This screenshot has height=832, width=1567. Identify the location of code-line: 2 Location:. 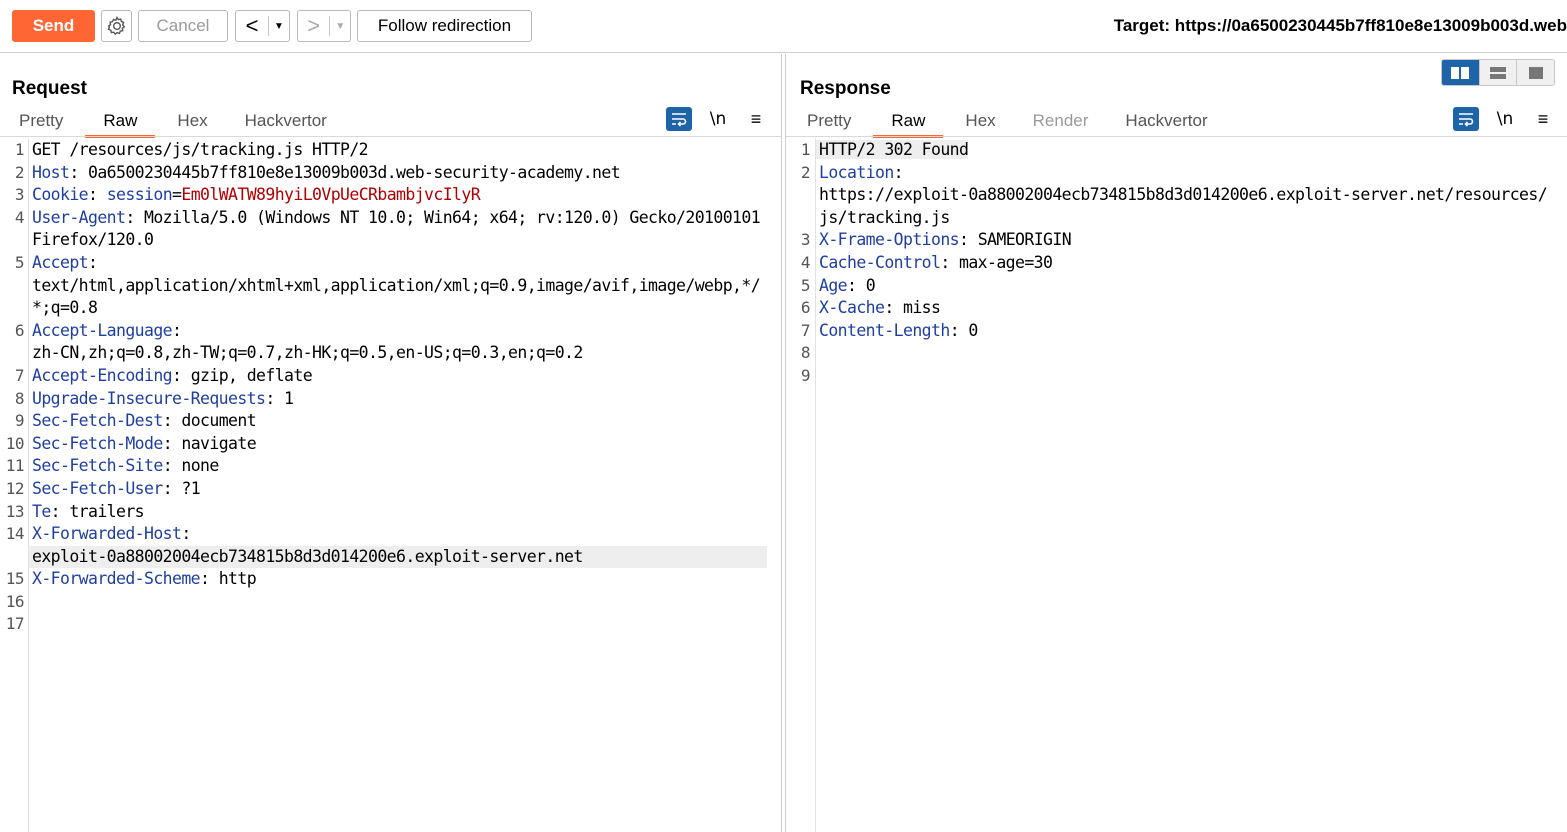
(1177, 173).